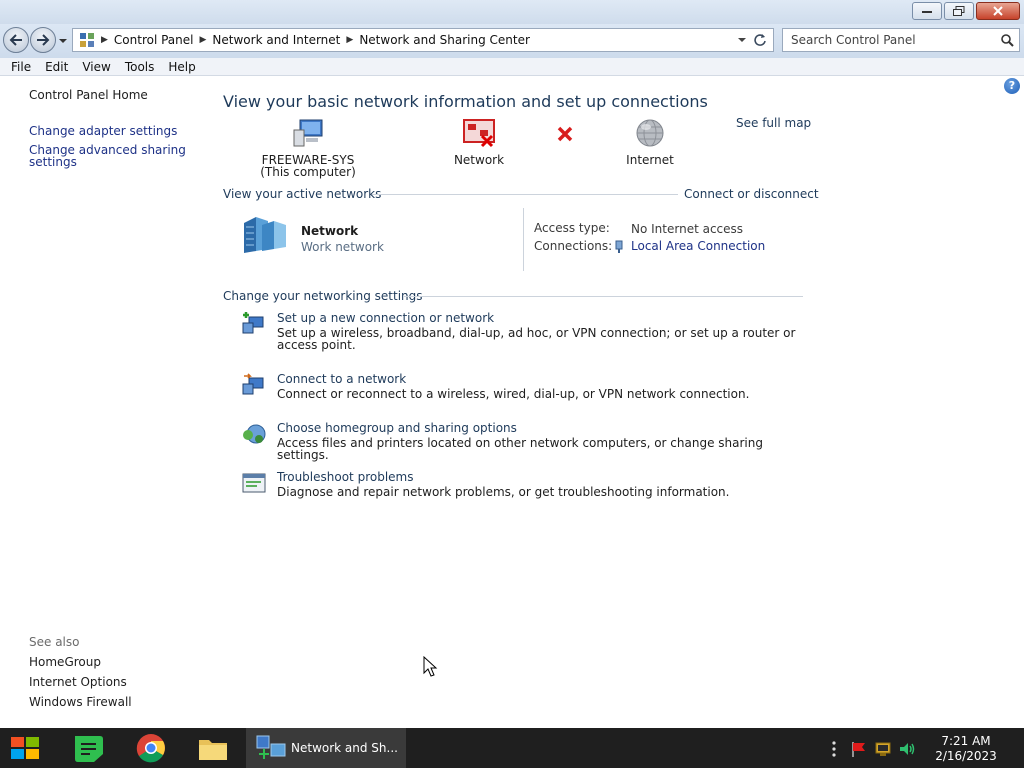  Describe the element at coordinates (56, 67) in the screenshot. I see `menu-edit: Edit` at that location.